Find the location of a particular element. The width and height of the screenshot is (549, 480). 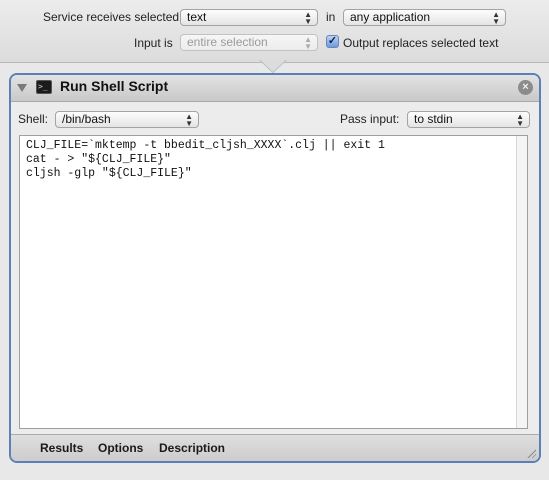

input-is-label: Input is is located at coordinates (153, 43).